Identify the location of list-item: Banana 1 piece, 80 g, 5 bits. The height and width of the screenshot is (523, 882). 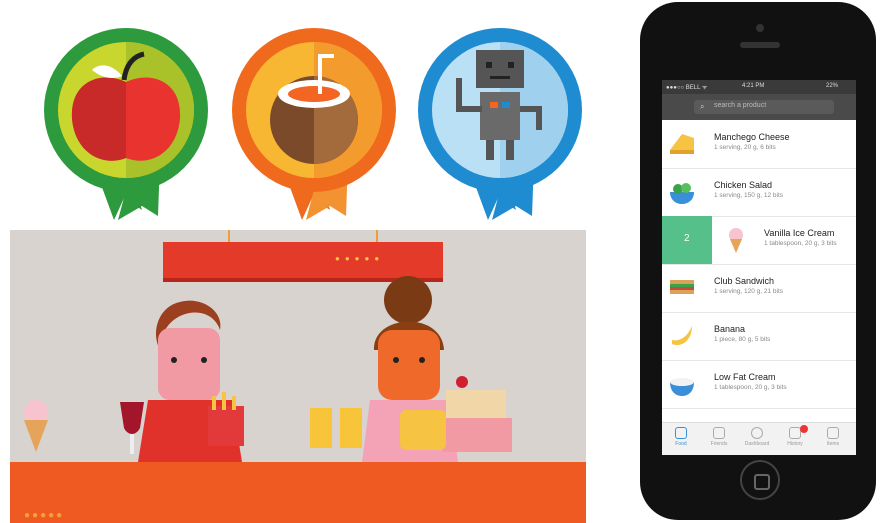
(759, 336).